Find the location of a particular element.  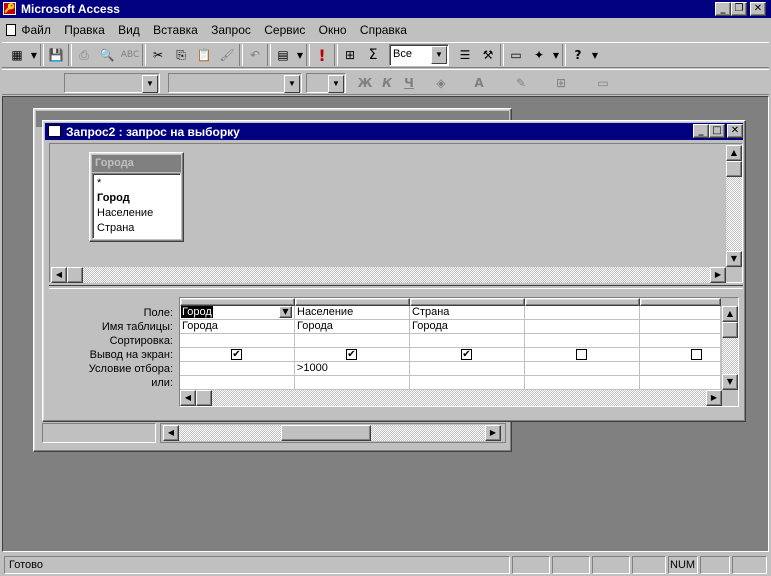

menu-insert: Вставка is located at coordinates (175, 30).